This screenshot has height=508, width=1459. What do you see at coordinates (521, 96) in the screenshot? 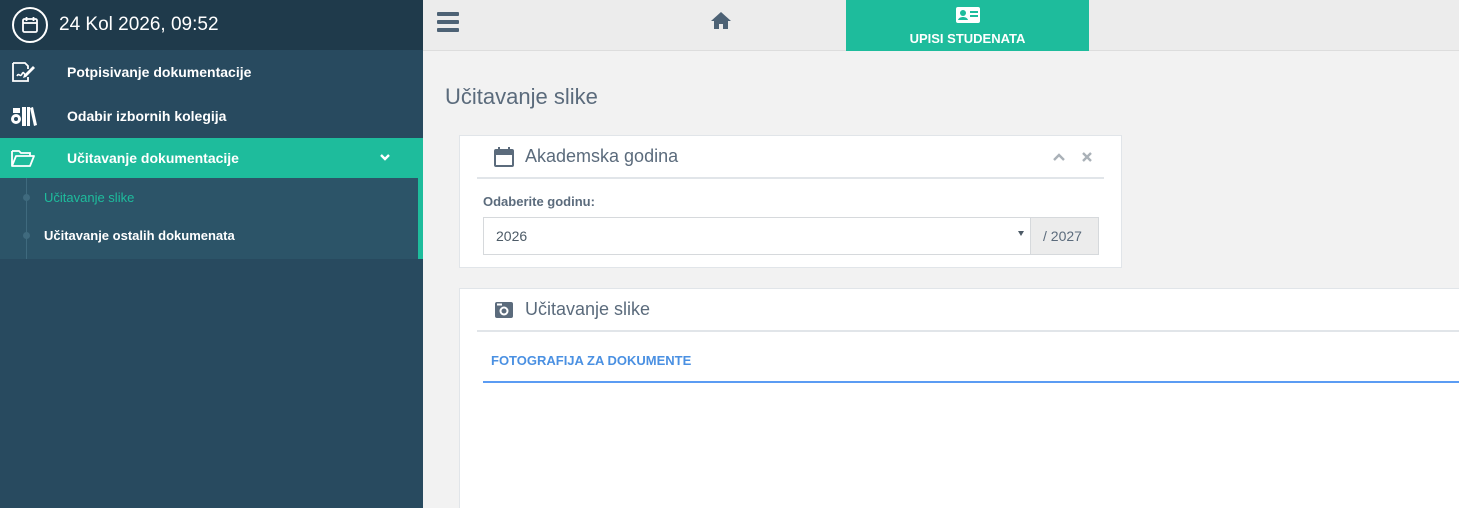
I see `page-title: Učitavanje slike` at bounding box center [521, 96].